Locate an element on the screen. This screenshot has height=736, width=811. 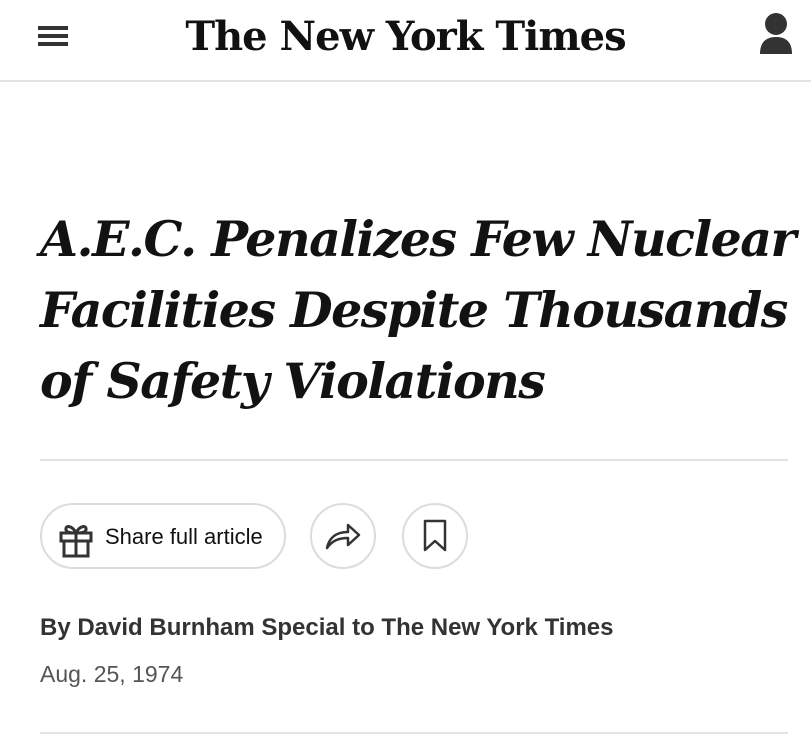
gift-icon is located at coordinates (76, 541).